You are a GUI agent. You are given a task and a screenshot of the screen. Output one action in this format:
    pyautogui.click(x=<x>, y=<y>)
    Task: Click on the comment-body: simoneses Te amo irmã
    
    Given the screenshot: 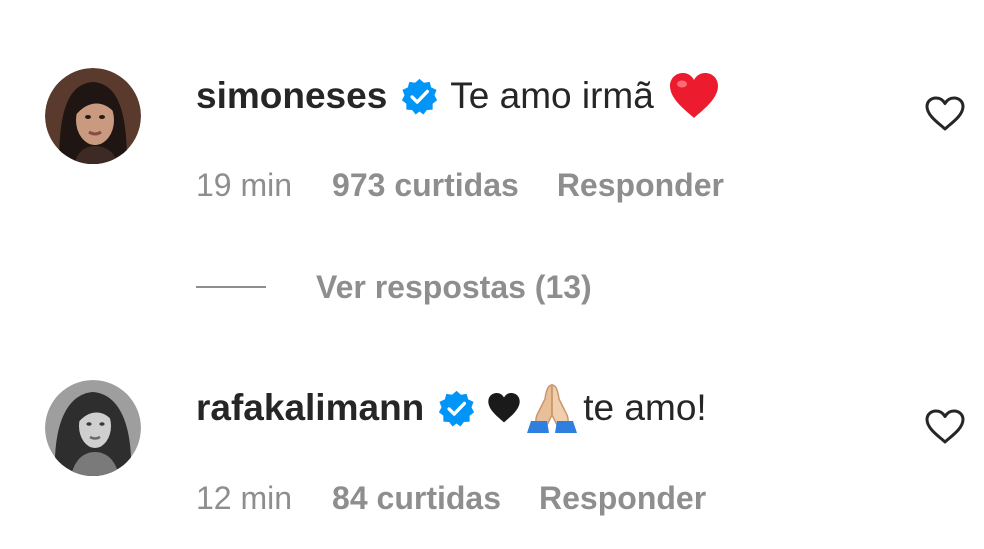 What is the action you would take?
    pyautogui.click(x=458, y=96)
    